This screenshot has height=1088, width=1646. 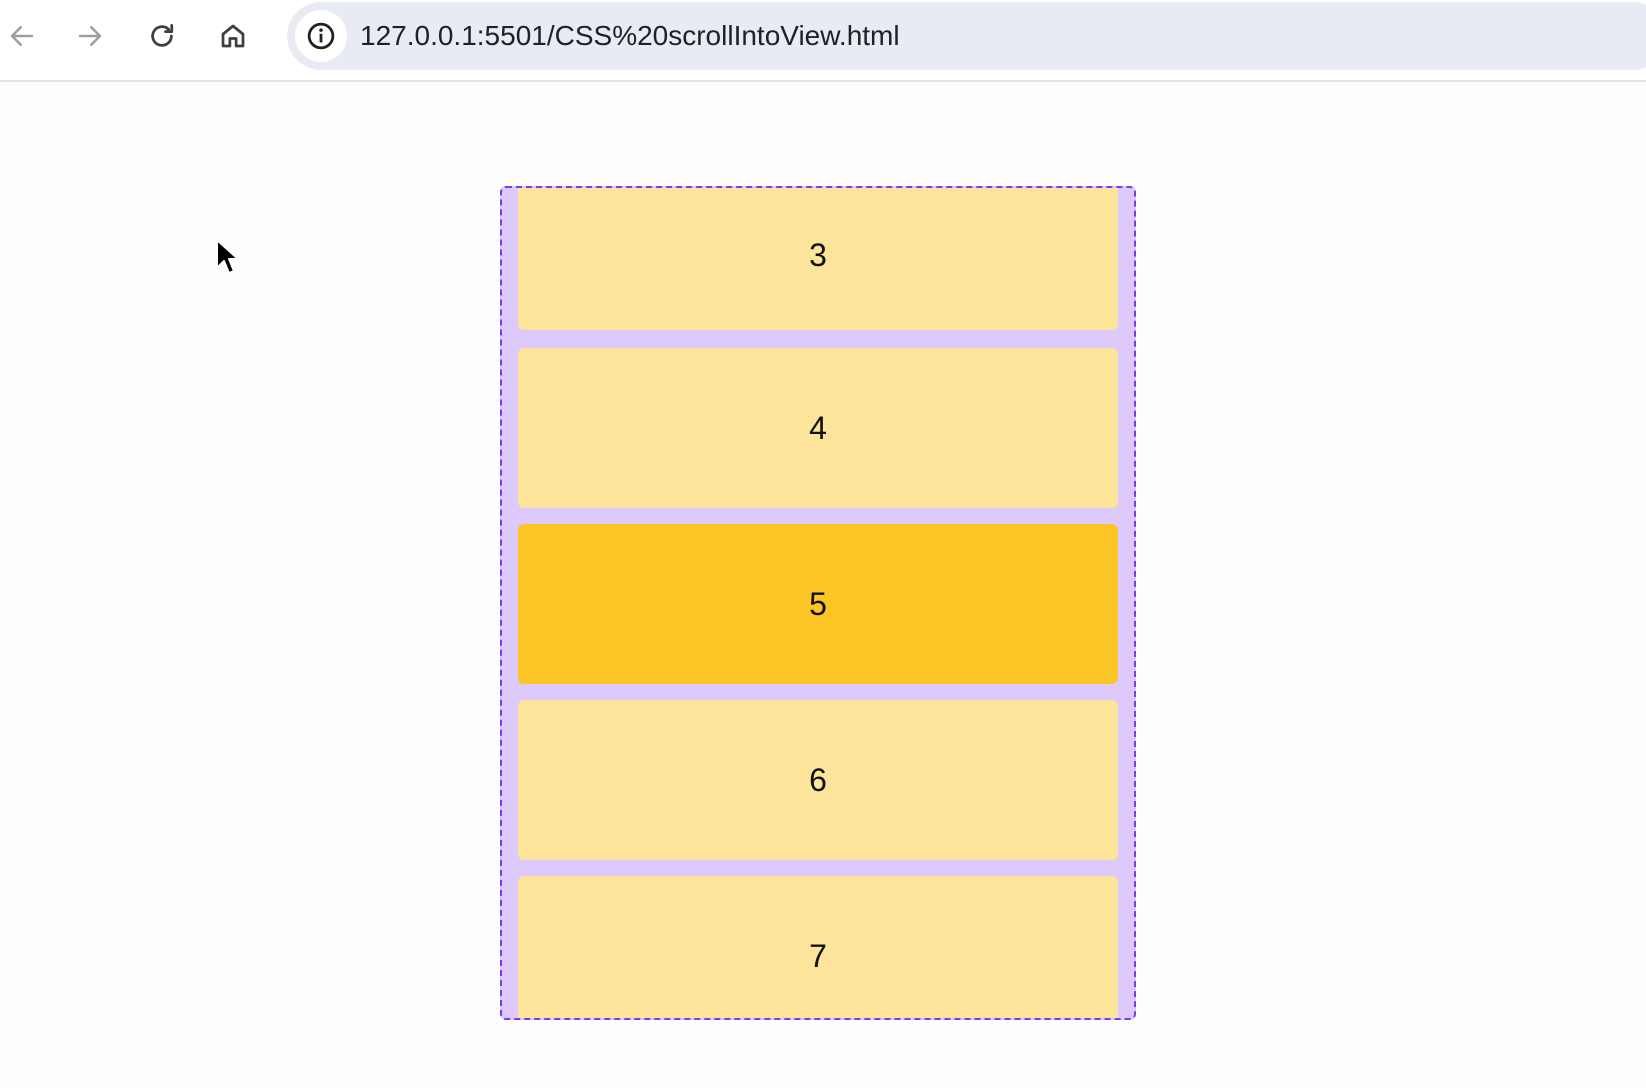 I want to click on back-button, so click(x=22, y=36).